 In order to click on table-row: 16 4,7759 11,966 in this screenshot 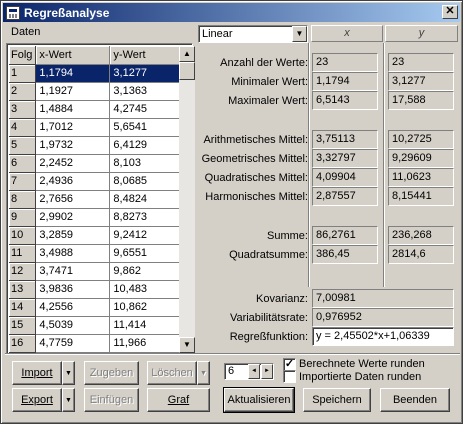, I will do `click(95, 343)`.